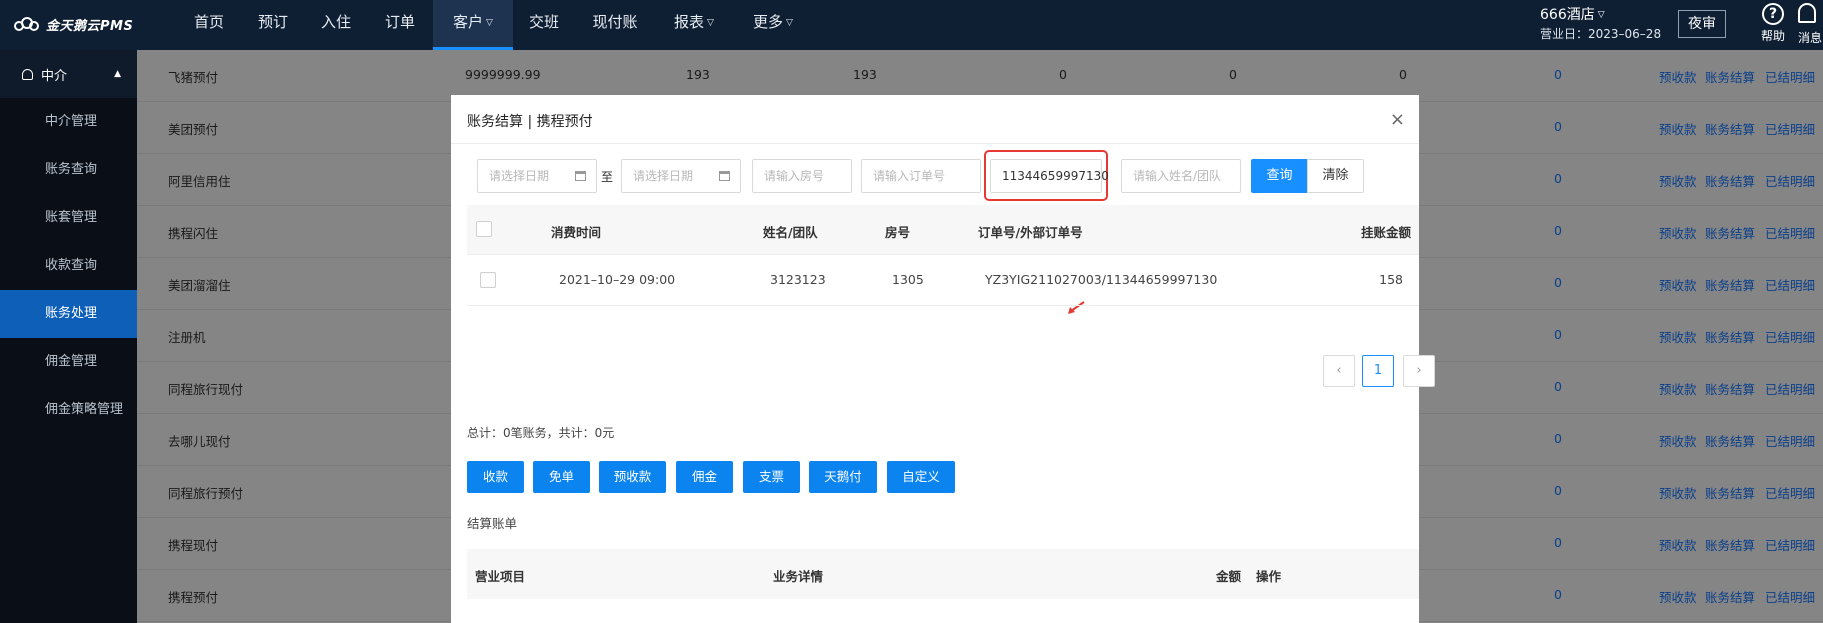 This screenshot has width=1823, height=623. Describe the element at coordinates (336, 25) in the screenshot. I see `nav-checkin: 入住` at that location.